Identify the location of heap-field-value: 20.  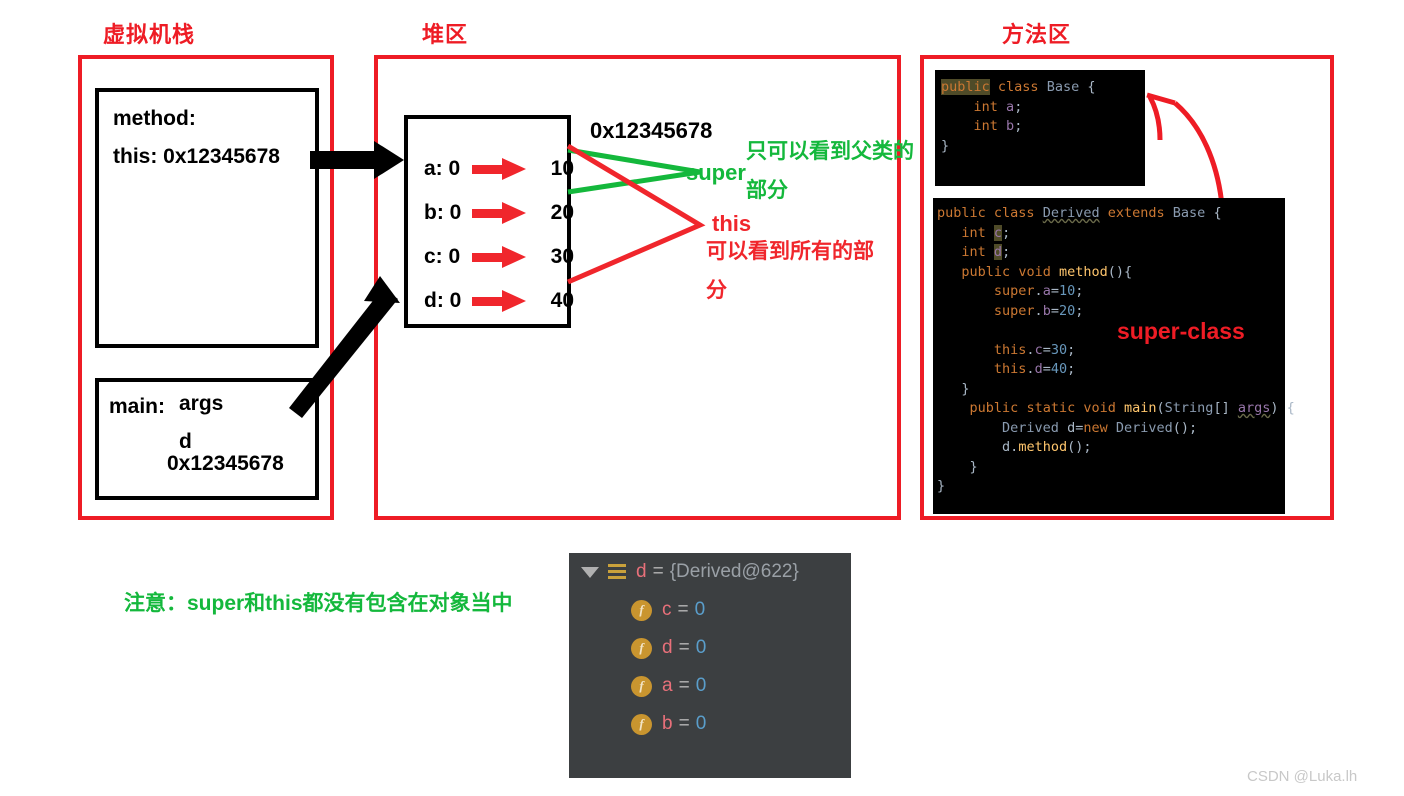
(562, 212).